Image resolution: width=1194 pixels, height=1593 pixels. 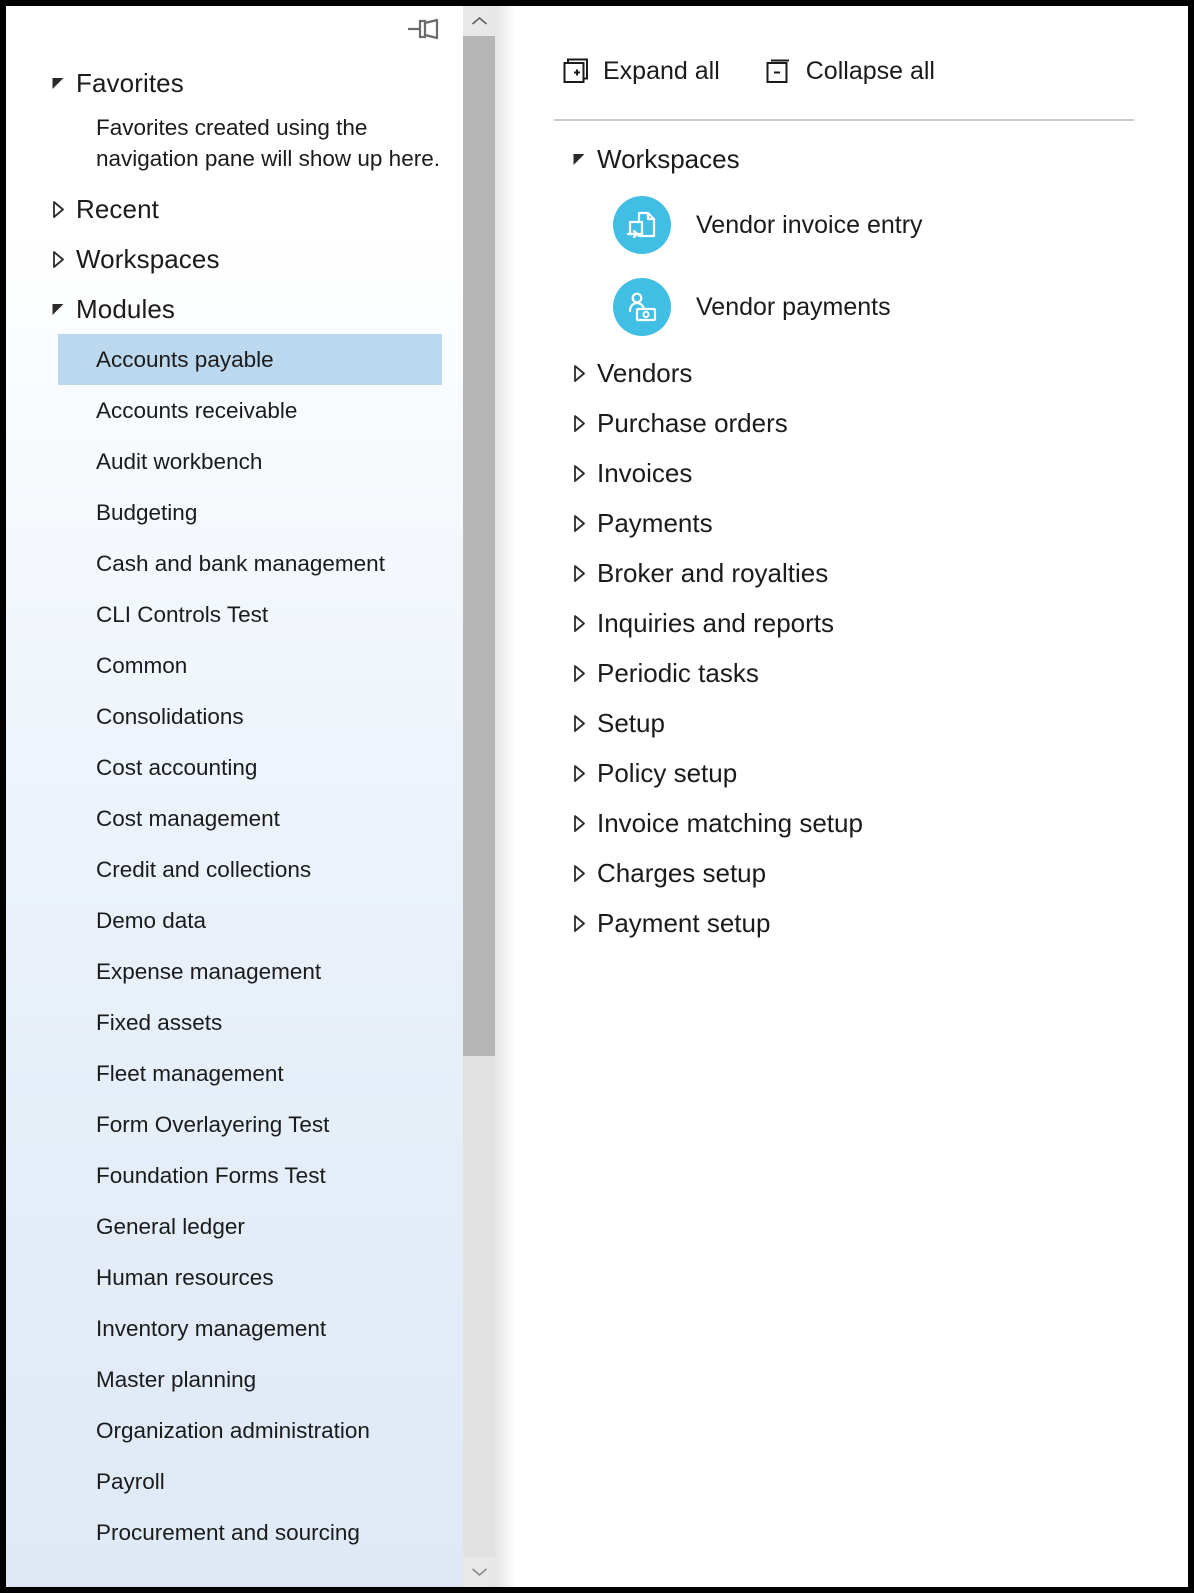 I want to click on nav-section-favorites: Favorites, so click(x=234, y=83).